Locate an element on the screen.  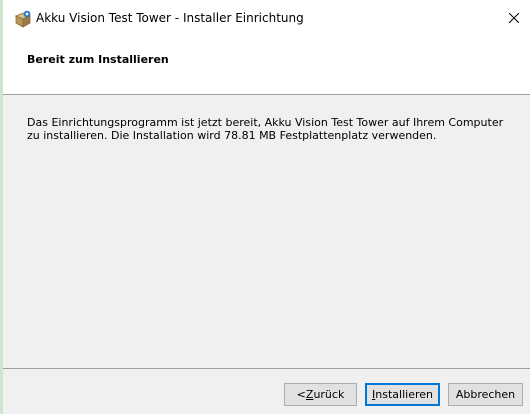
cancel-button: Abbrechen is located at coordinates (485, 394).